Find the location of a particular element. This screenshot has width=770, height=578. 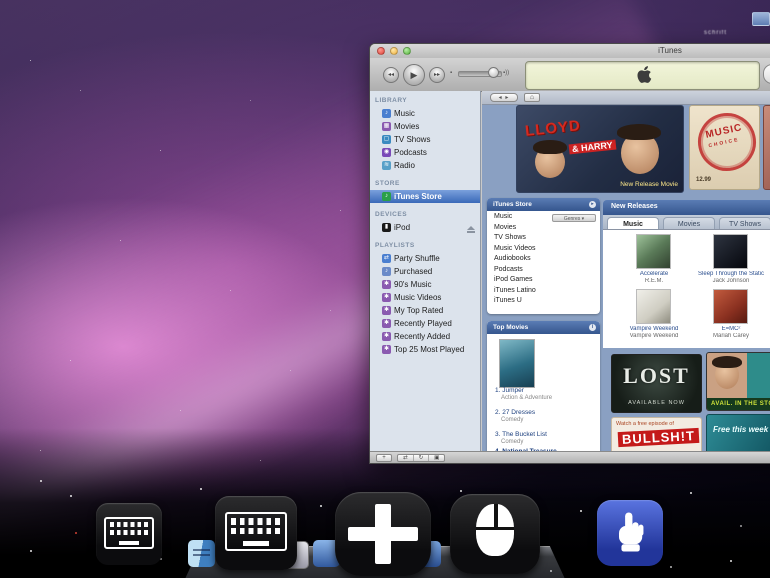

lost-banner: LOST AVAILABLE NOW is located at coordinates (656, 383).